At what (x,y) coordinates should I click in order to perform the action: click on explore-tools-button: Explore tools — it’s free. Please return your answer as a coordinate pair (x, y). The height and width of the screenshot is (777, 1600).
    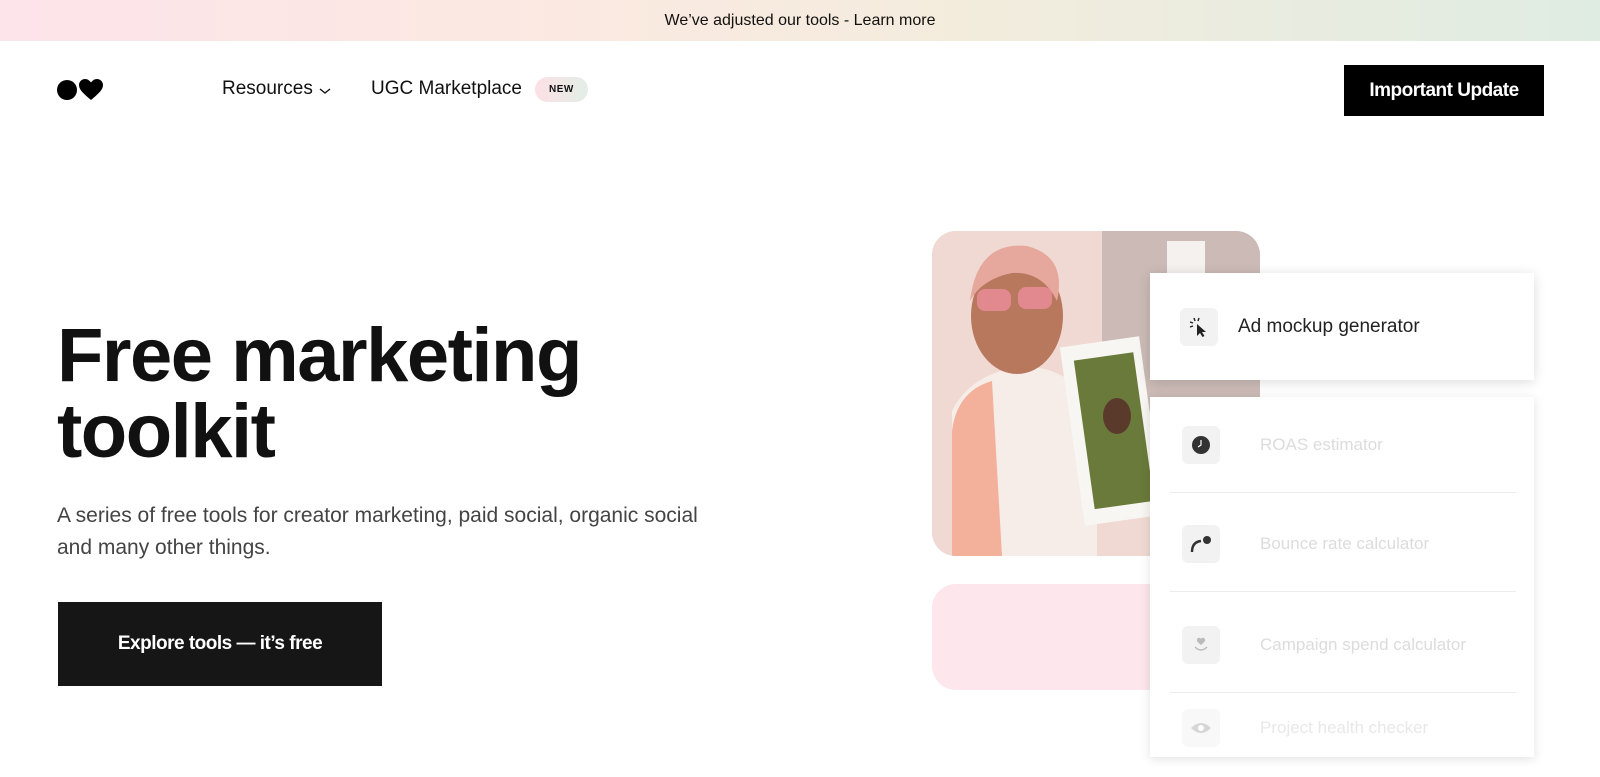
    Looking at the image, I should click on (220, 644).